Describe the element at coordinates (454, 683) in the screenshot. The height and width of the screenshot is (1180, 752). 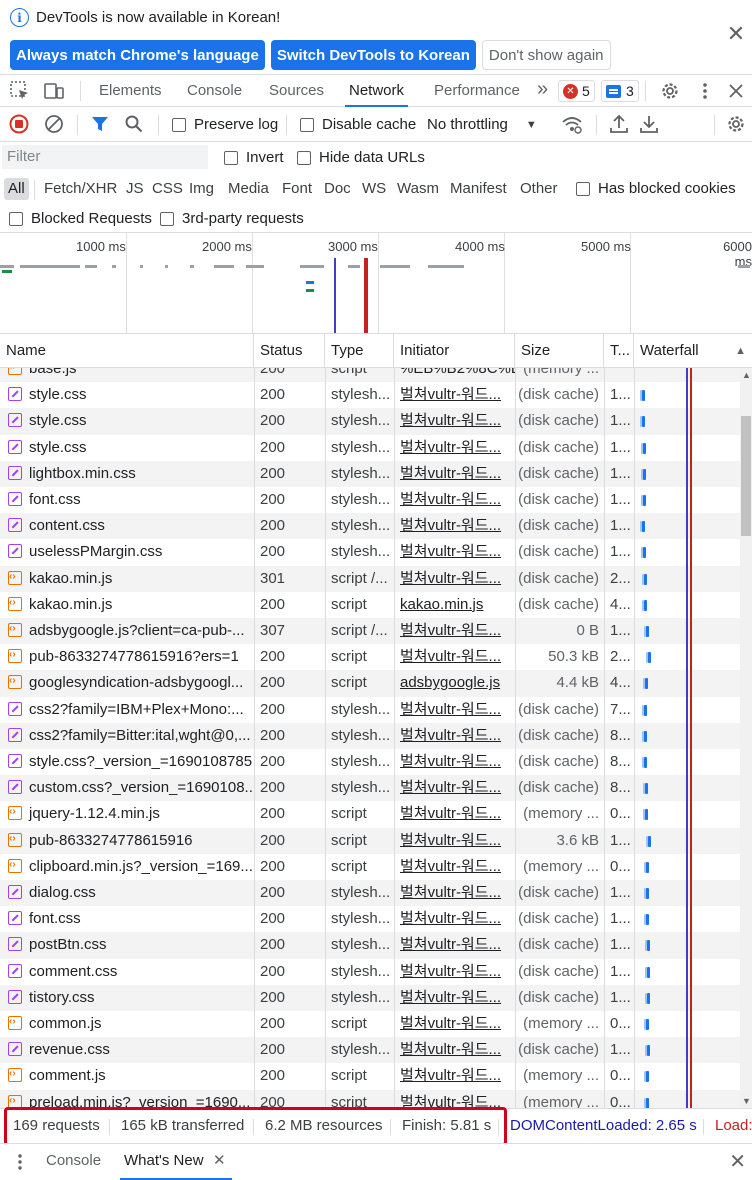
I see `initiator-link: adsbygoogle.js` at that location.